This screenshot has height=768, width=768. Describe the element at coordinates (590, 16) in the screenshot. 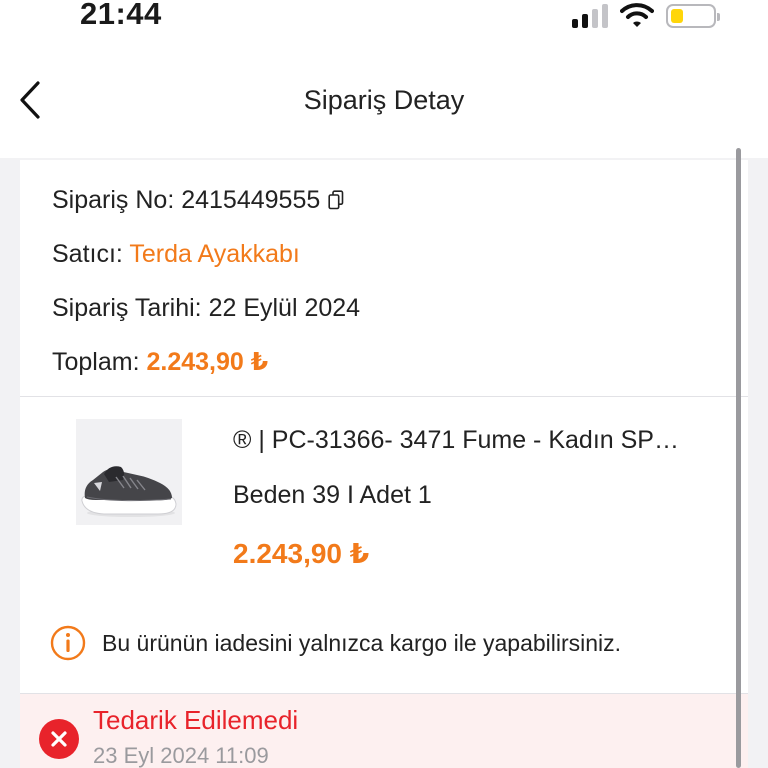

I see `cellular-signal-icon` at that location.